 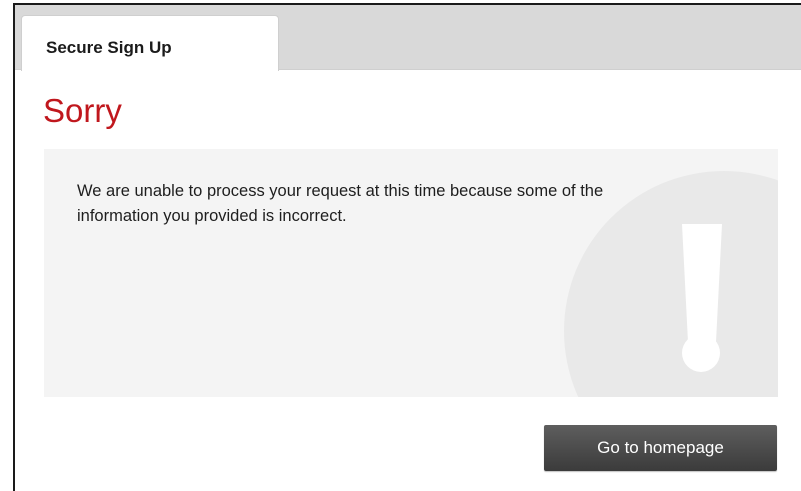 I want to click on tab-label: Secure Sign Up, so click(x=109, y=47).